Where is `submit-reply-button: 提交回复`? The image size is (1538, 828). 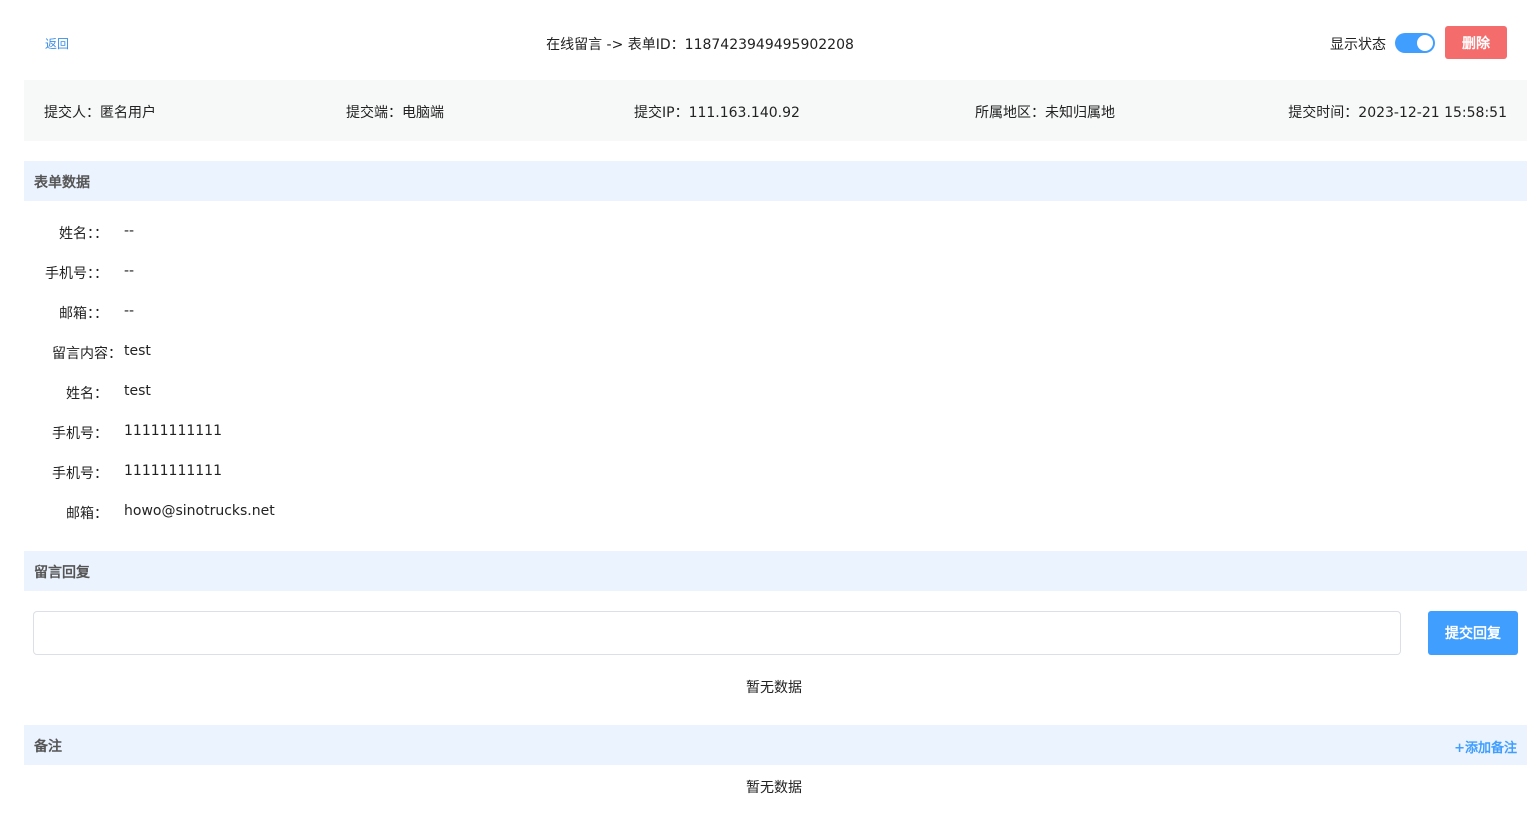
submit-reply-button: 提交回复 is located at coordinates (1473, 633).